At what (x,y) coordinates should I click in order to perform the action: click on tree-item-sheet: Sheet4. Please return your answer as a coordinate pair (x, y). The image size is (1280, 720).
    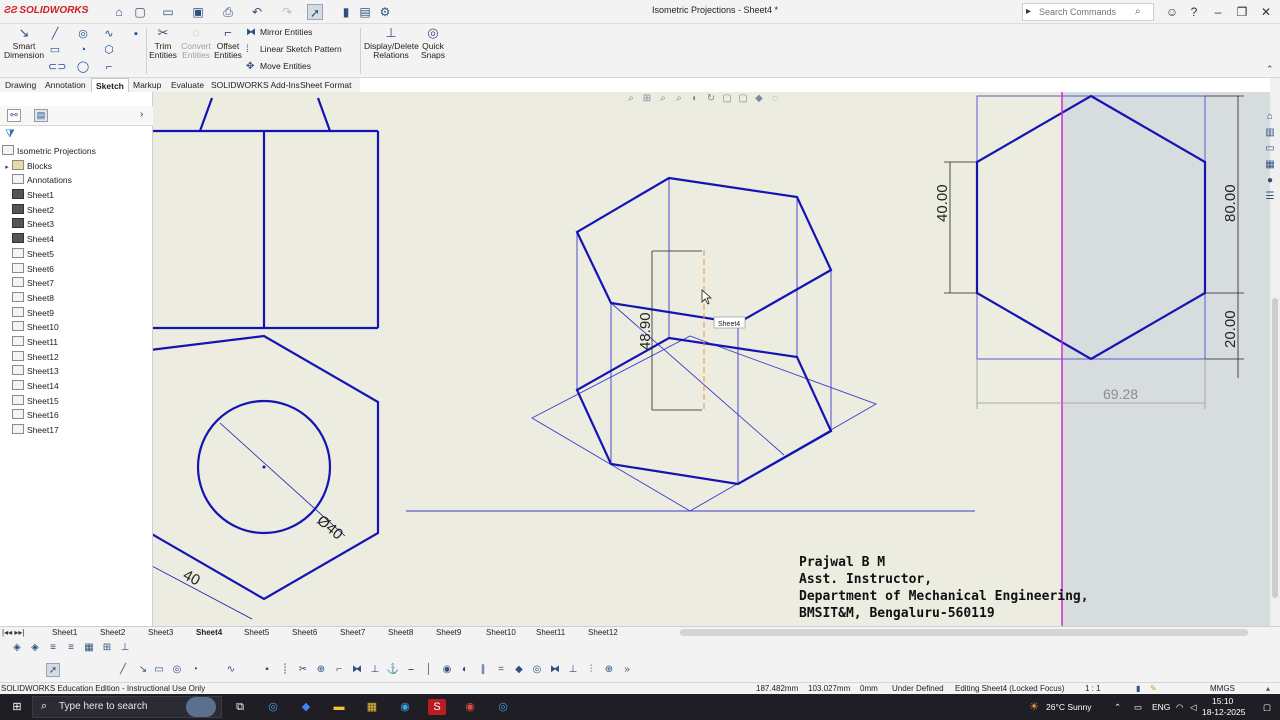
    Looking at the image, I should click on (76, 239).